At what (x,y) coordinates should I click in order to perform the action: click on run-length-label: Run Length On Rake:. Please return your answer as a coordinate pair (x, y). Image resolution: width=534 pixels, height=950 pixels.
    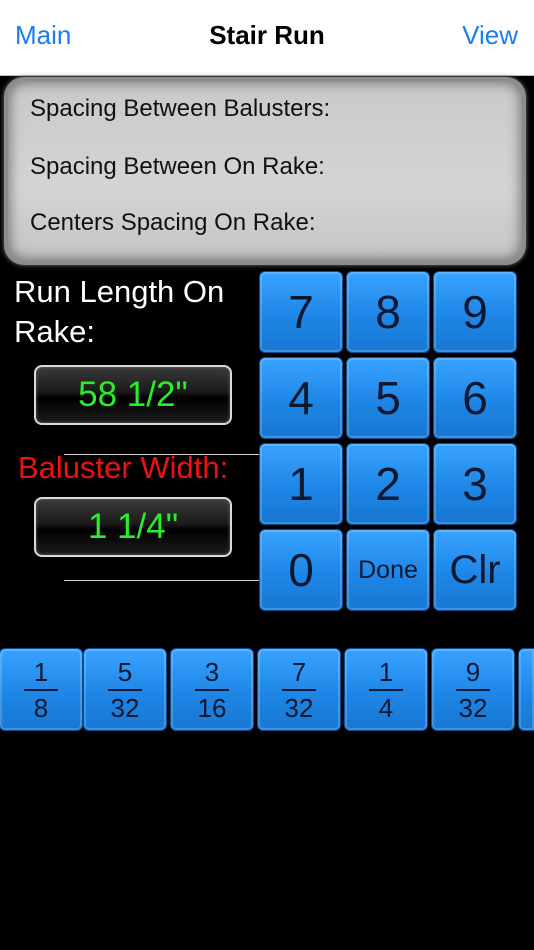
    Looking at the image, I should click on (119, 311).